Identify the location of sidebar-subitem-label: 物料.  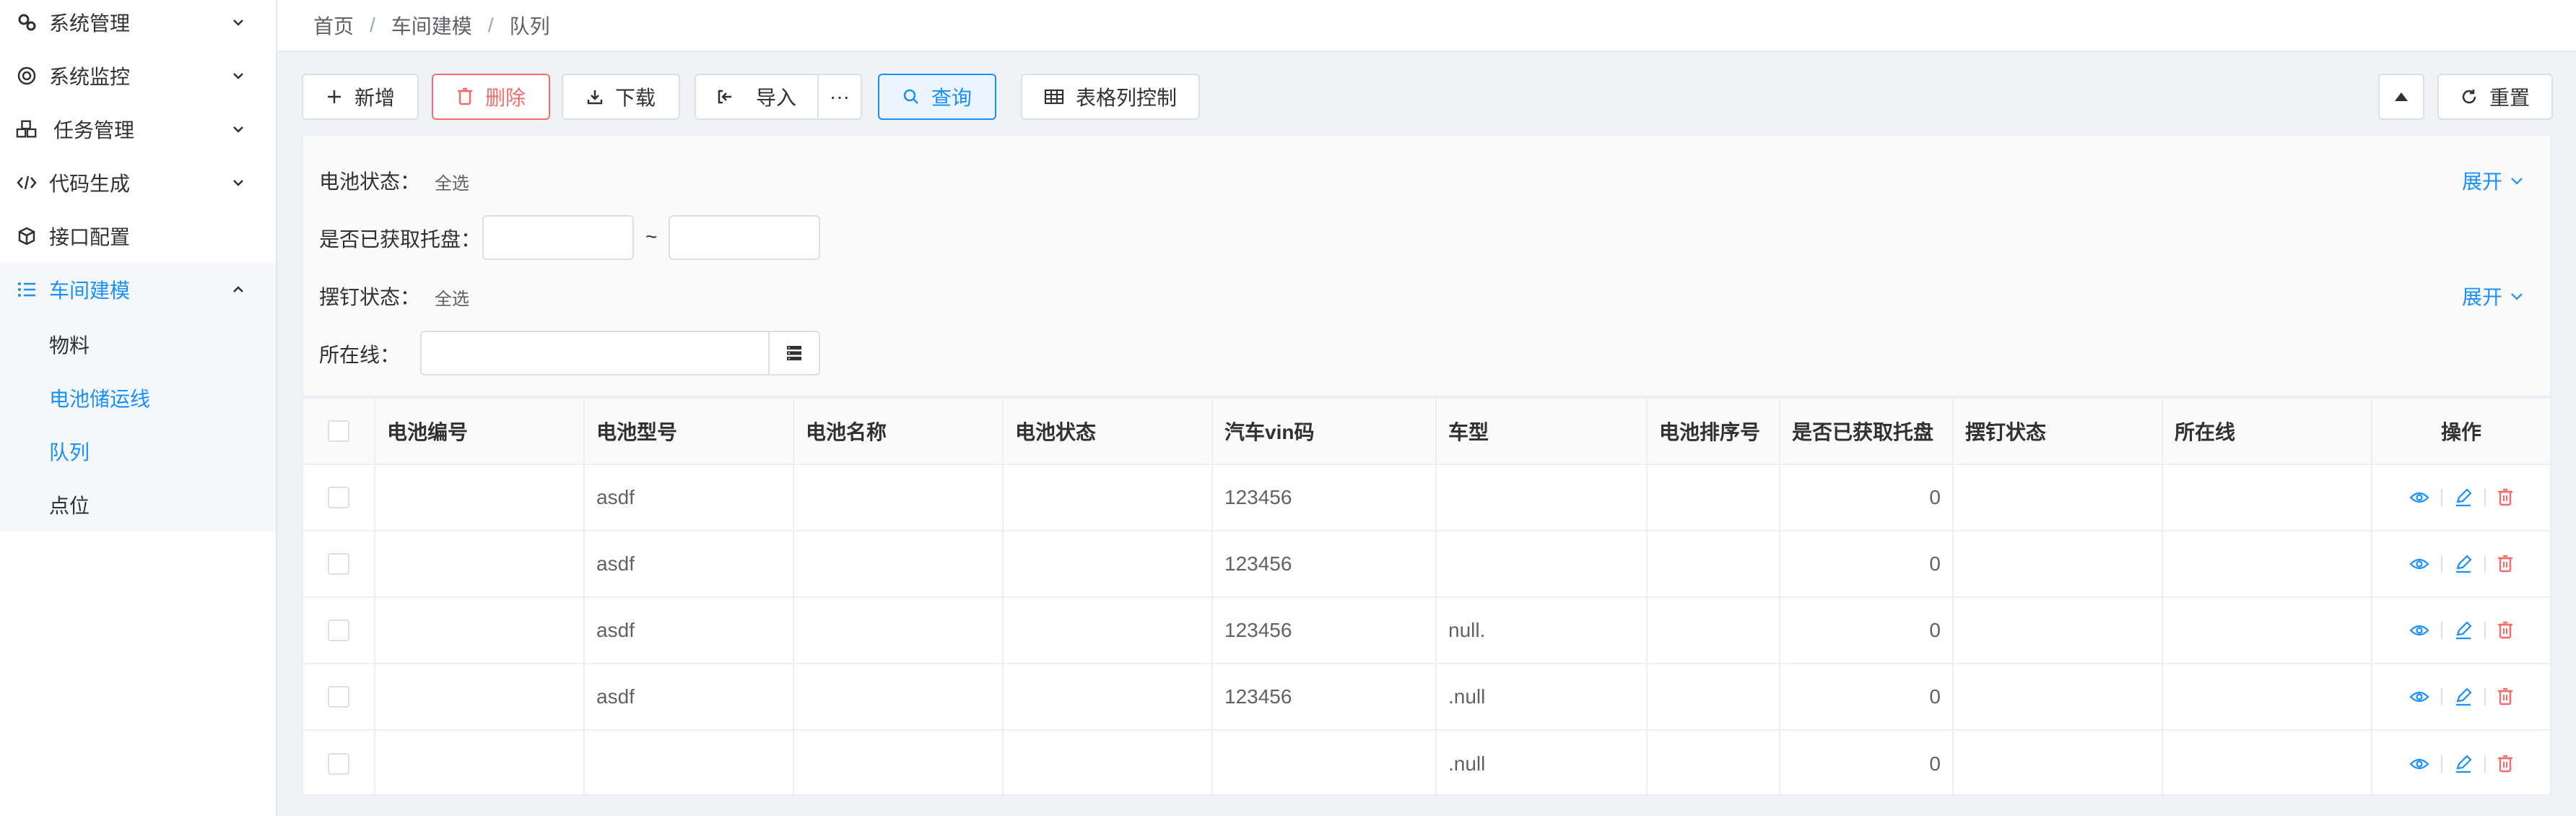
(69, 345).